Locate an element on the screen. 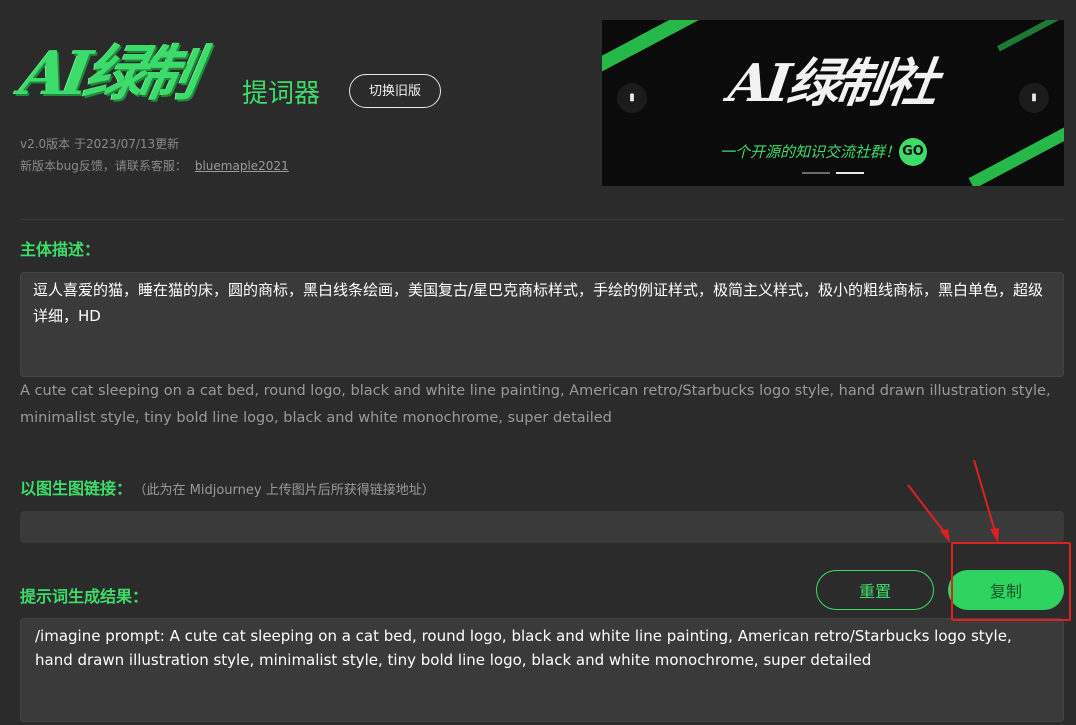 The width and height of the screenshot is (1076, 725). version-info: v2.0版本 于2023/07/13更新 is located at coordinates (100, 144).